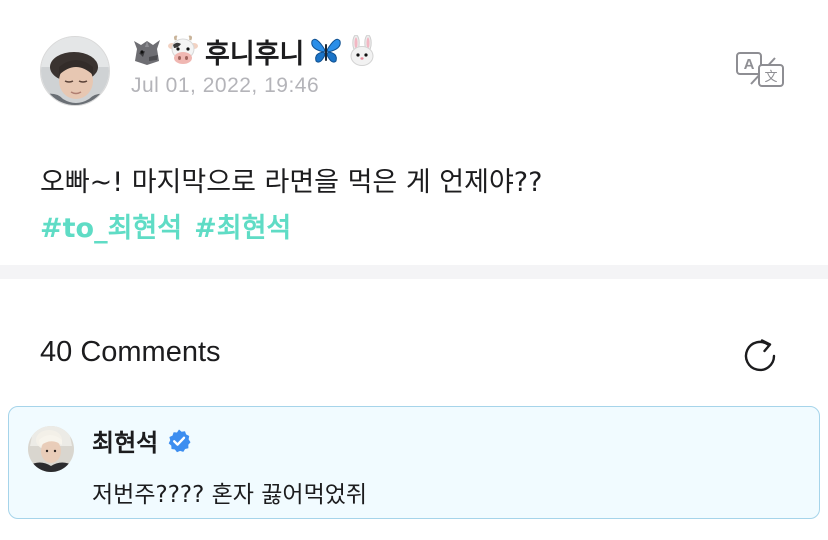  I want to click on post-hashtags: #to_최현석 #최현석, so click(165, 225).